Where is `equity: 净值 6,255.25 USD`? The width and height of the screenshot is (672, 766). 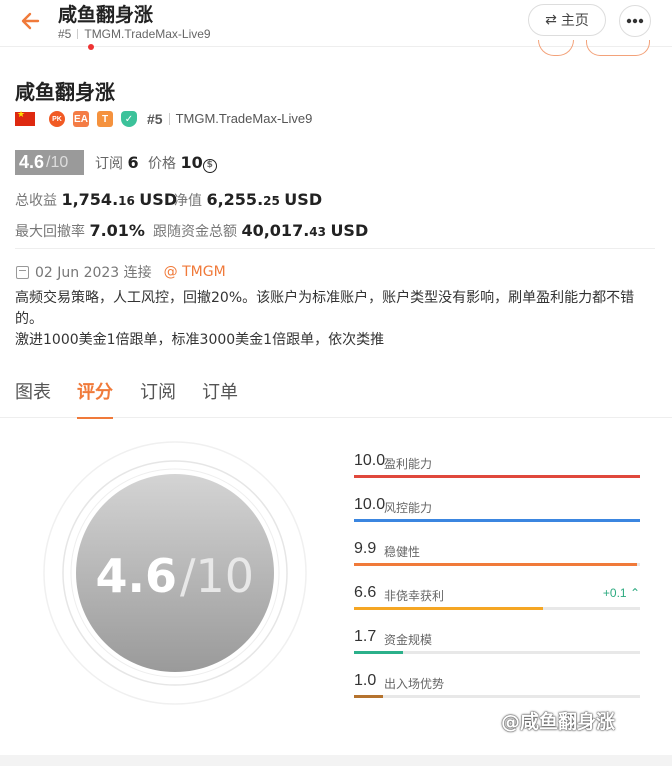 equity: 净值 6,255.25 USD is located at coordinates (248, 200).